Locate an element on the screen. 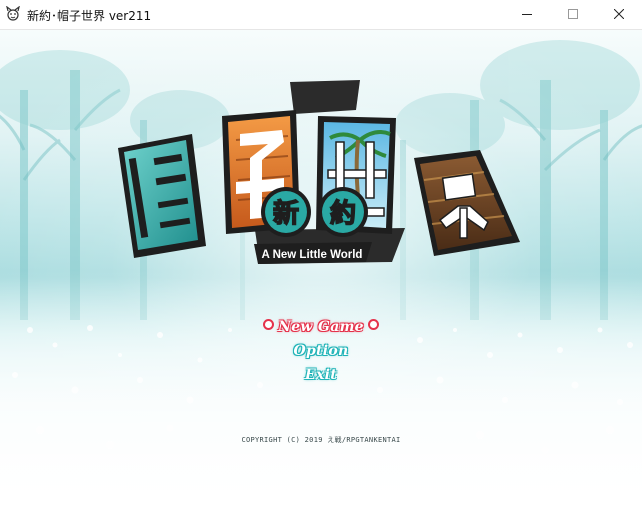 Image resolution: width=642 pixels, height=507 pixels. copyright-text: COPYRIGHT (C) 2019 え戦/RPGTANKENTAI is located at coordinates (321, 440).